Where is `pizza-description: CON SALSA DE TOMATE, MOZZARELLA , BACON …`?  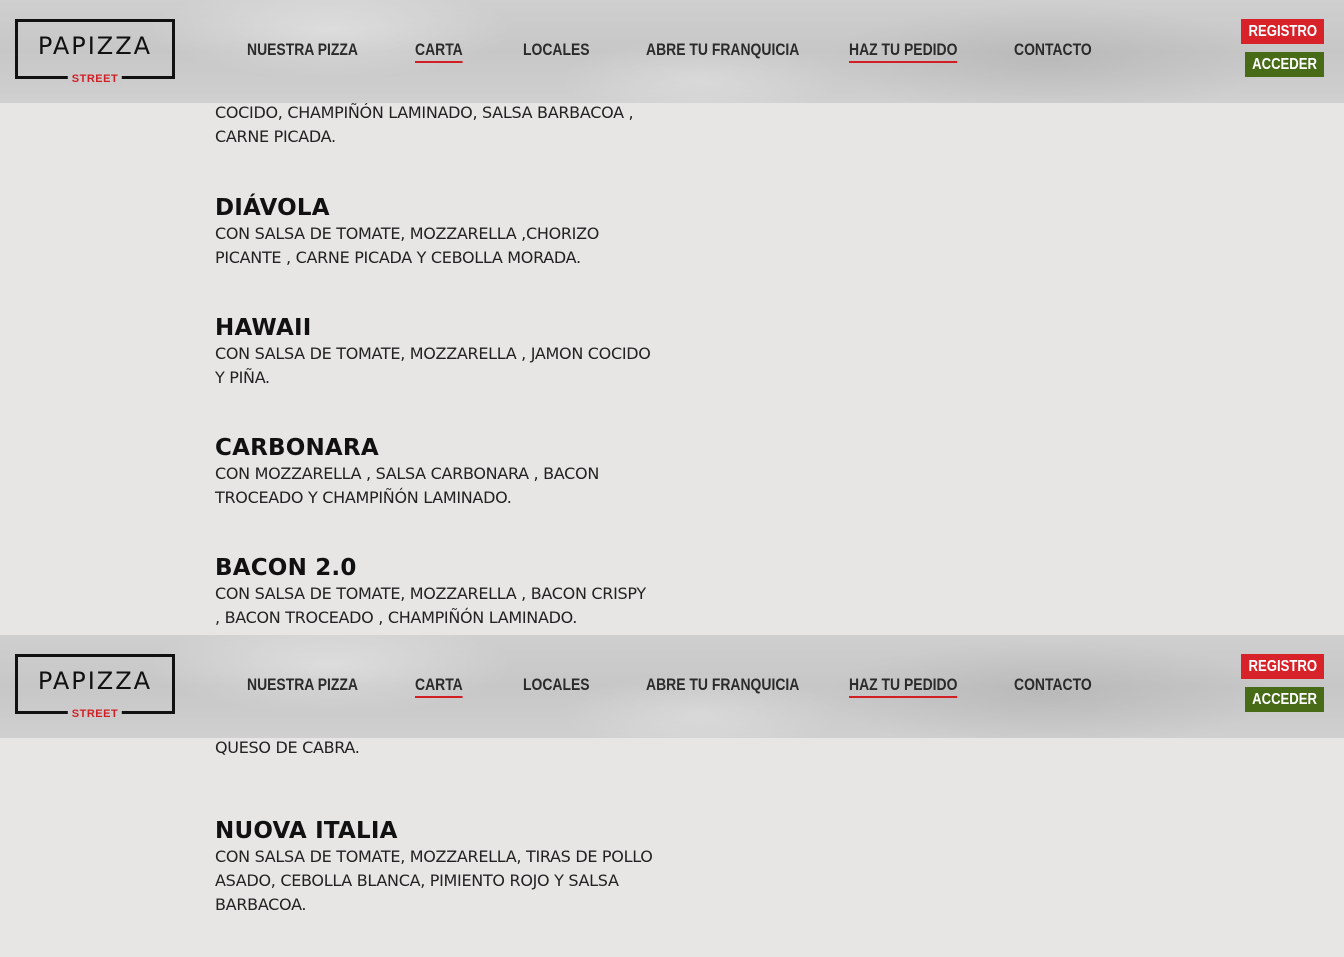
pizza-description: CON SALSA DE TOMATE, MOZZARELLA , BACON … is located at coordinates (430, 605).